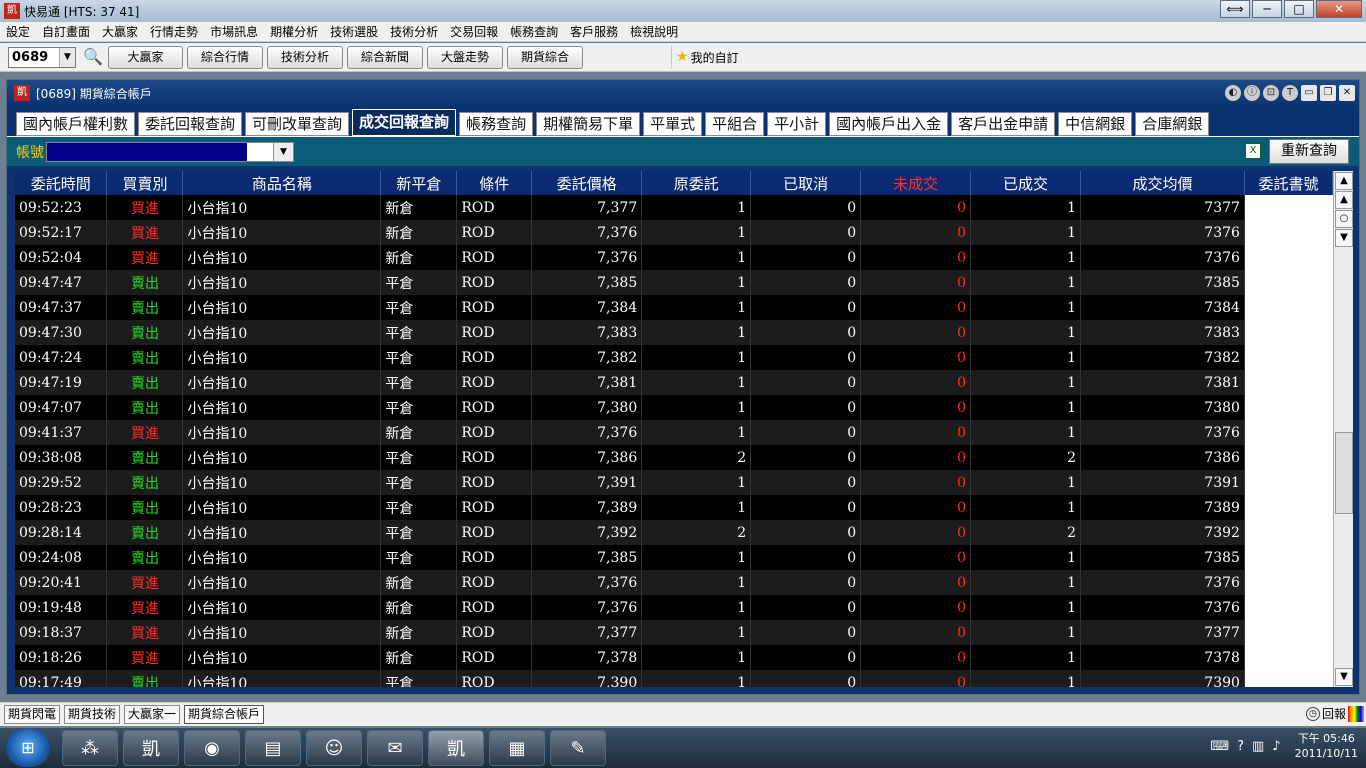 This screenshot has height=768, width=1366. I want to click on table-row: 09:28:23 賣出 小台指10 平倉 ROD 7,389 1 0 0 1 7389, so click(674, 507).